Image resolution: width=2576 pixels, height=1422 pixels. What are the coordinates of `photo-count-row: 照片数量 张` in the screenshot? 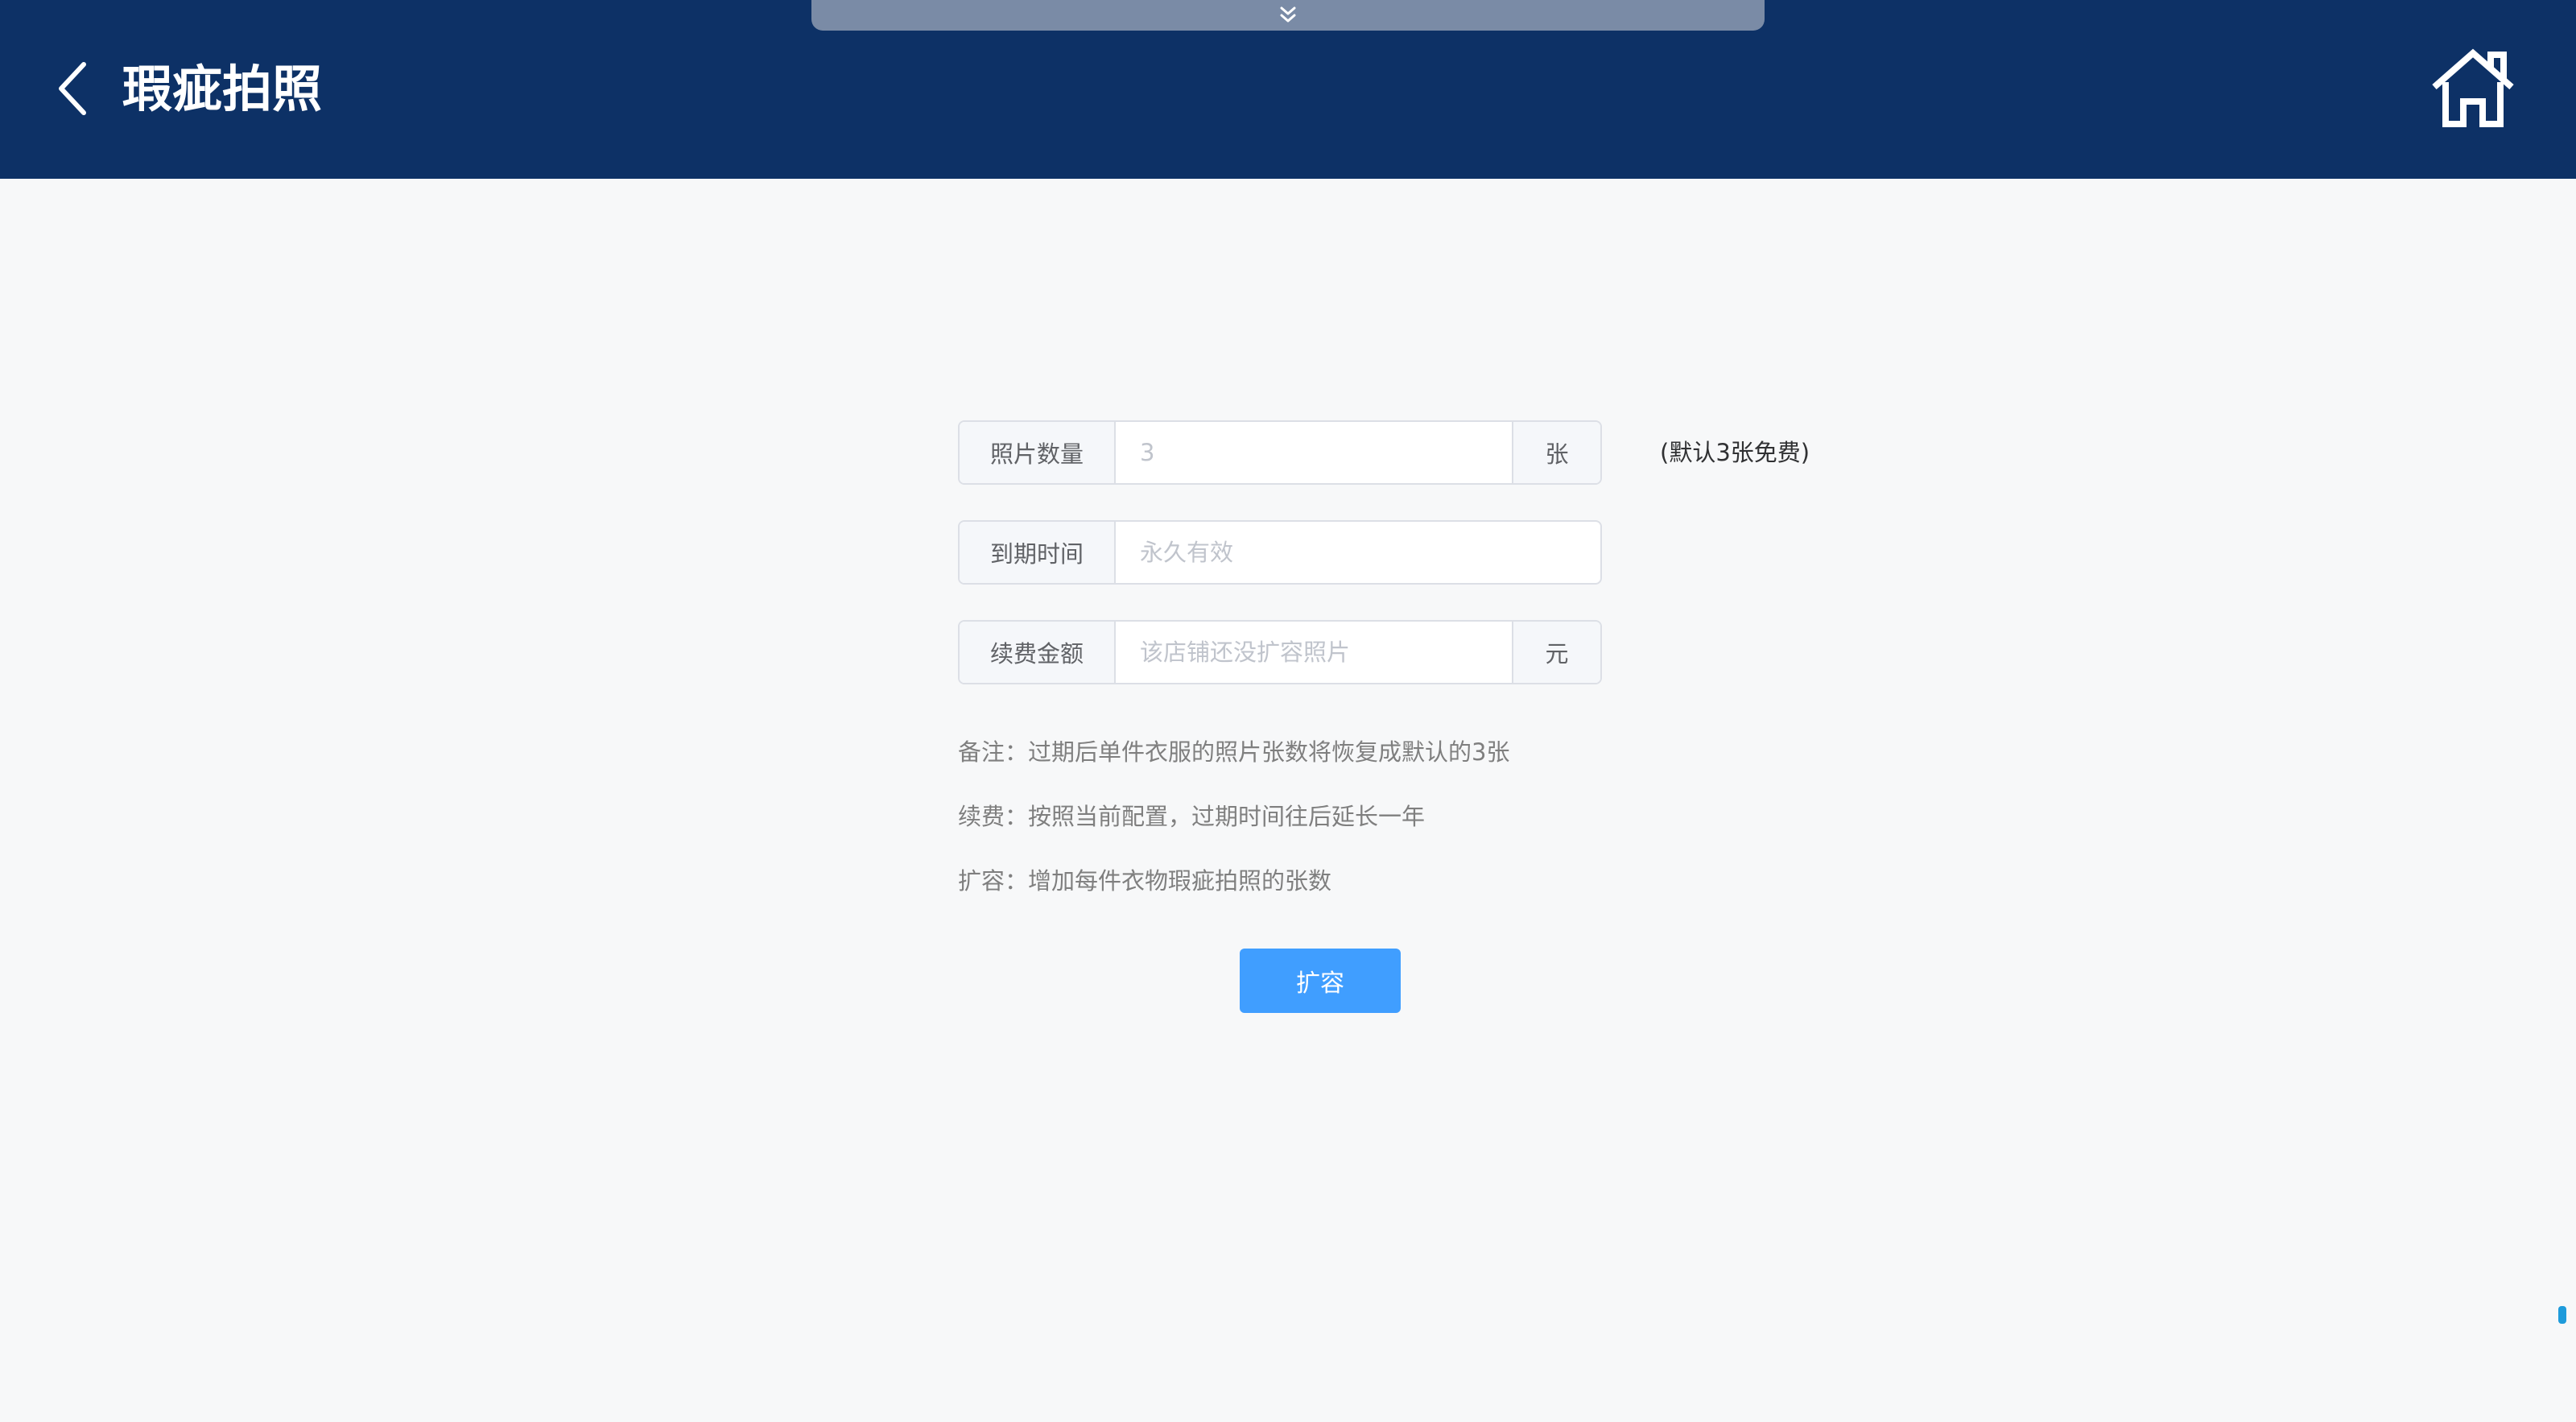 It's located at (1280, 452).